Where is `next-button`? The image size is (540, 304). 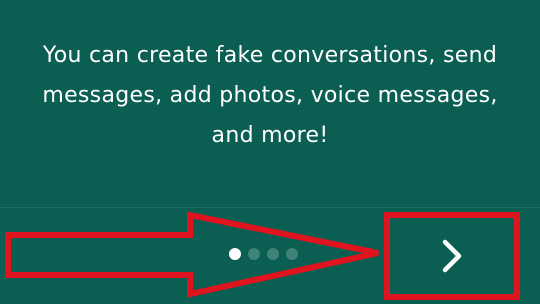 next-button is located at coordinates (452, 256).